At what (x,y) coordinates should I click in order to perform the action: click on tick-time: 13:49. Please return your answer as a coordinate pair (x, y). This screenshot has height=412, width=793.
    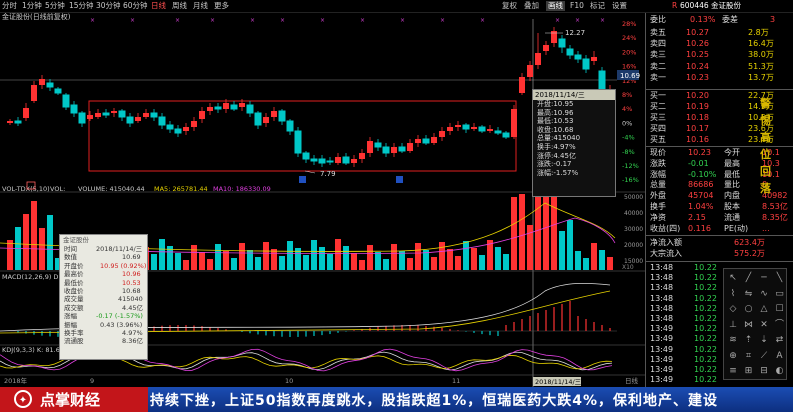
    Looking at the image, I should click on (662, 359).